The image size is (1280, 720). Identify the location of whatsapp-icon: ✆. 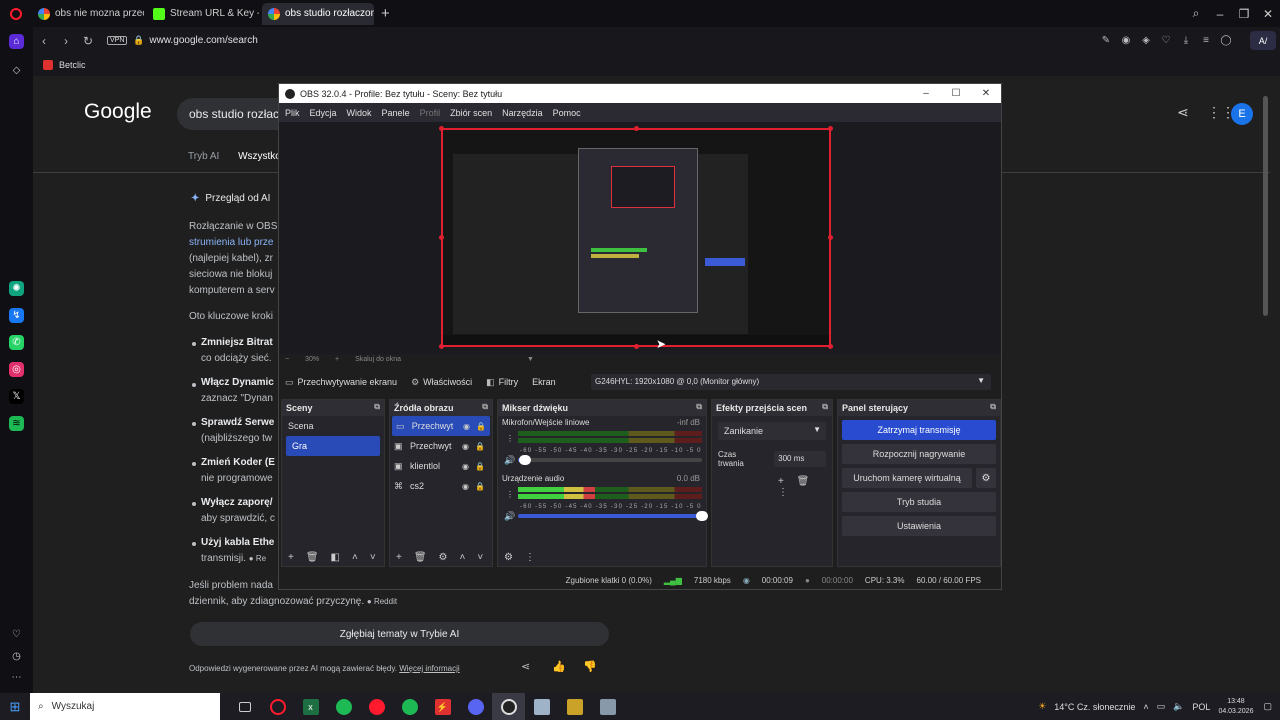
(16, 342).